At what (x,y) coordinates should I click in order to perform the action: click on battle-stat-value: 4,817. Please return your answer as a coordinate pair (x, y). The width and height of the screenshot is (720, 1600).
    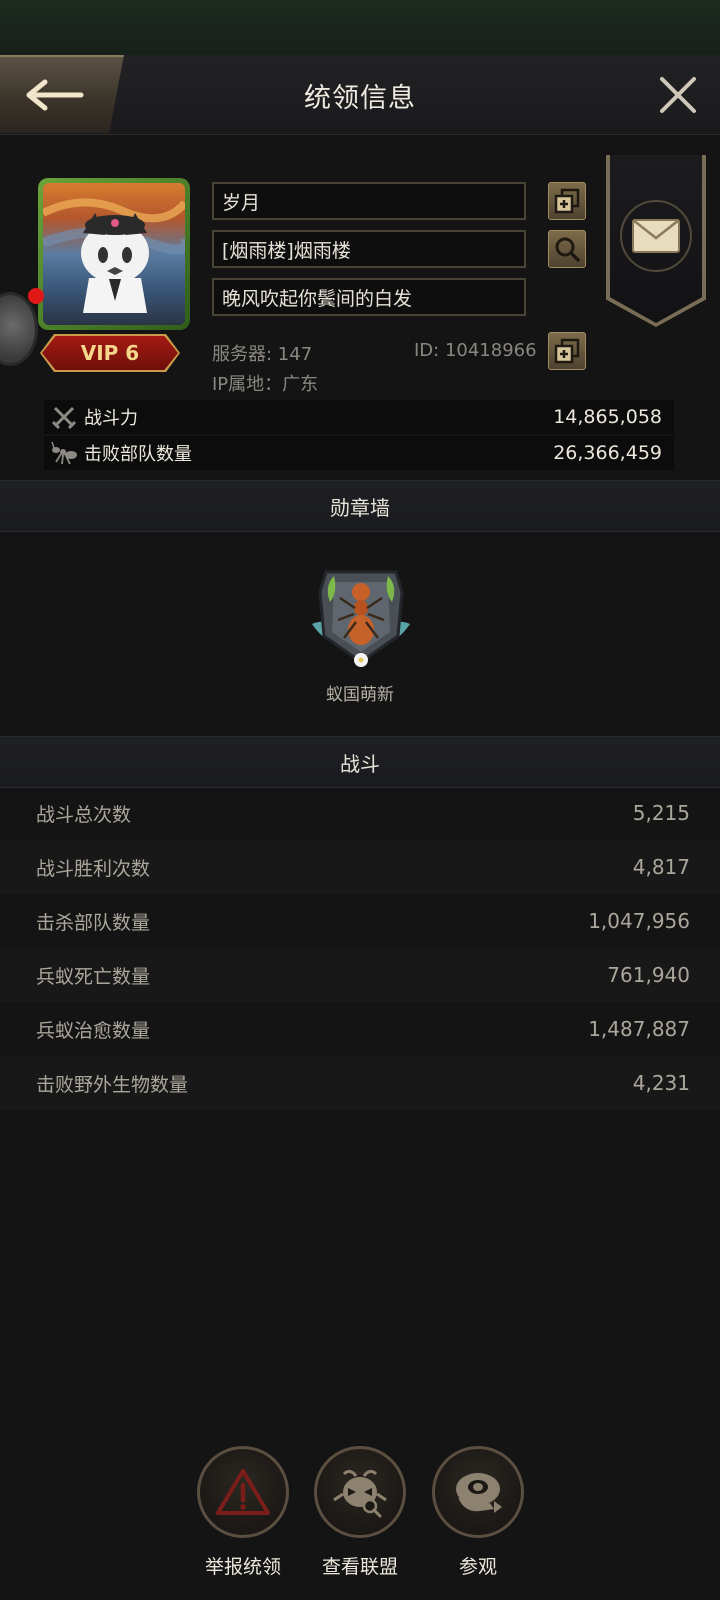
    Looking at the image, I should click on (661, 867).